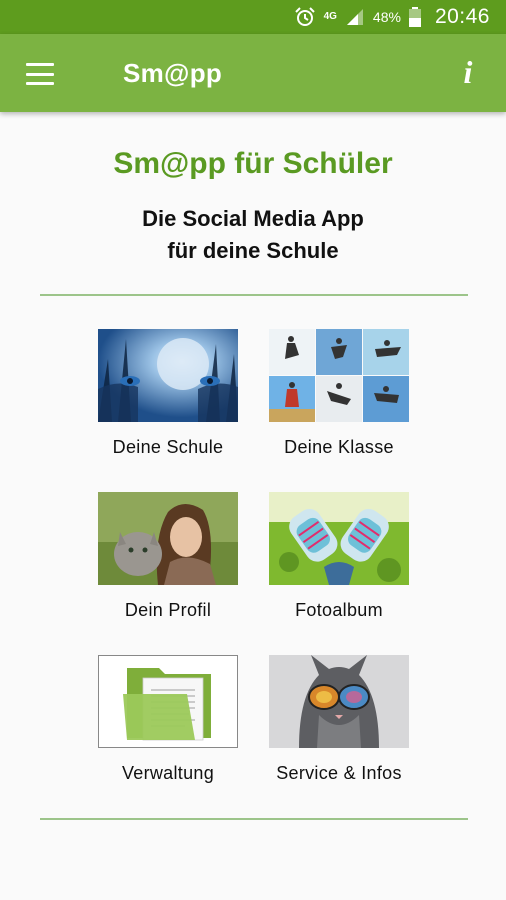  I want to click on service-image, so click(339, 701).